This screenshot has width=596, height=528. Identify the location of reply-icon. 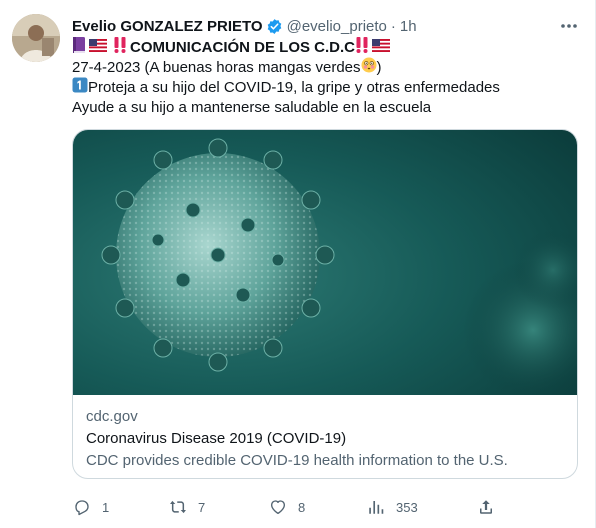
(82, 507).